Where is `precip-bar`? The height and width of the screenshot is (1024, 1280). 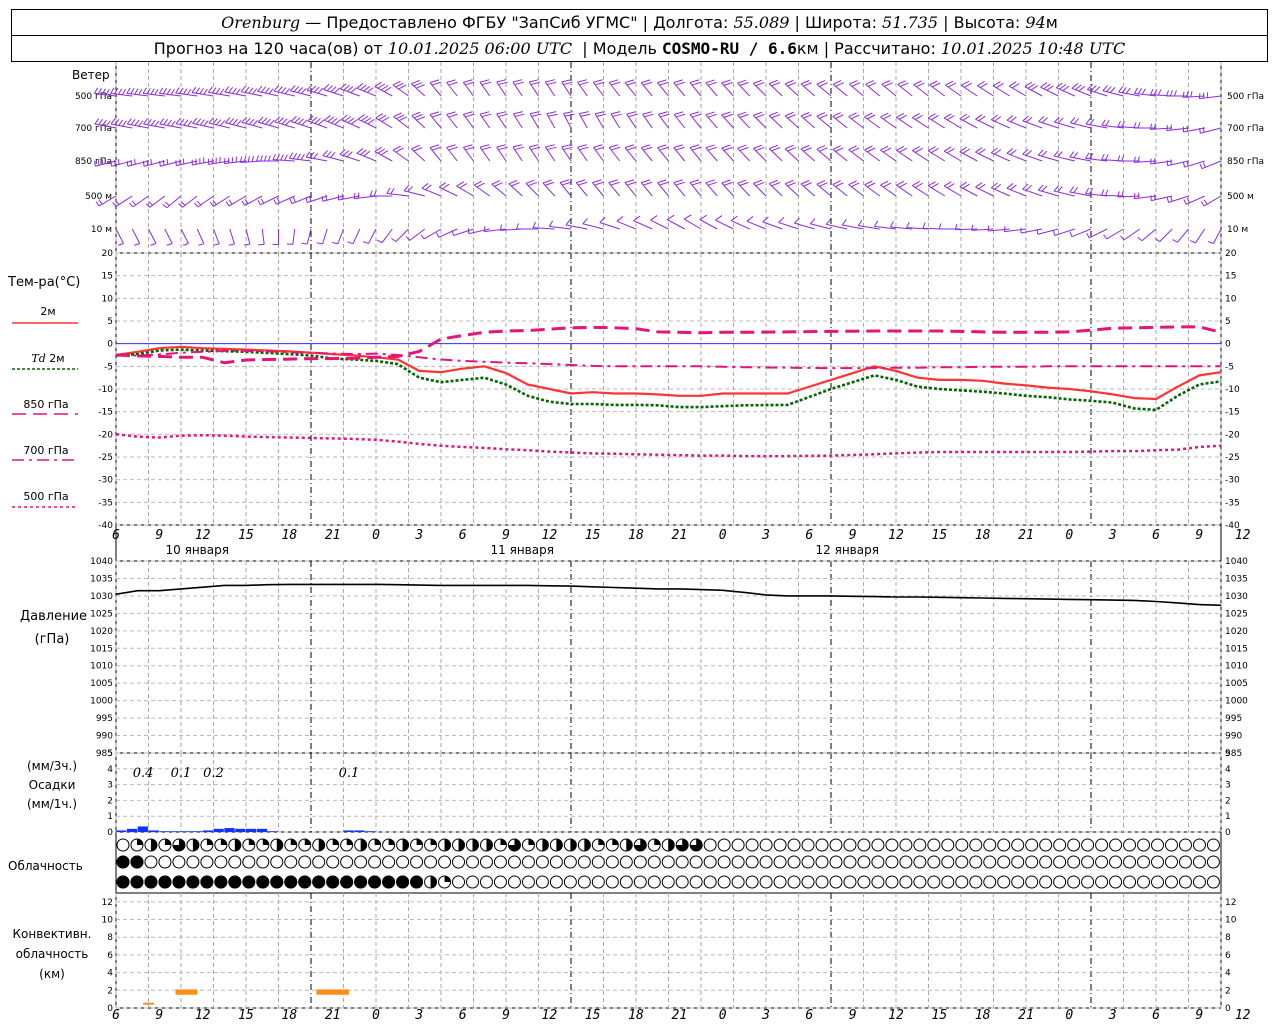 precip-bar is located at coordinates (121, 831).